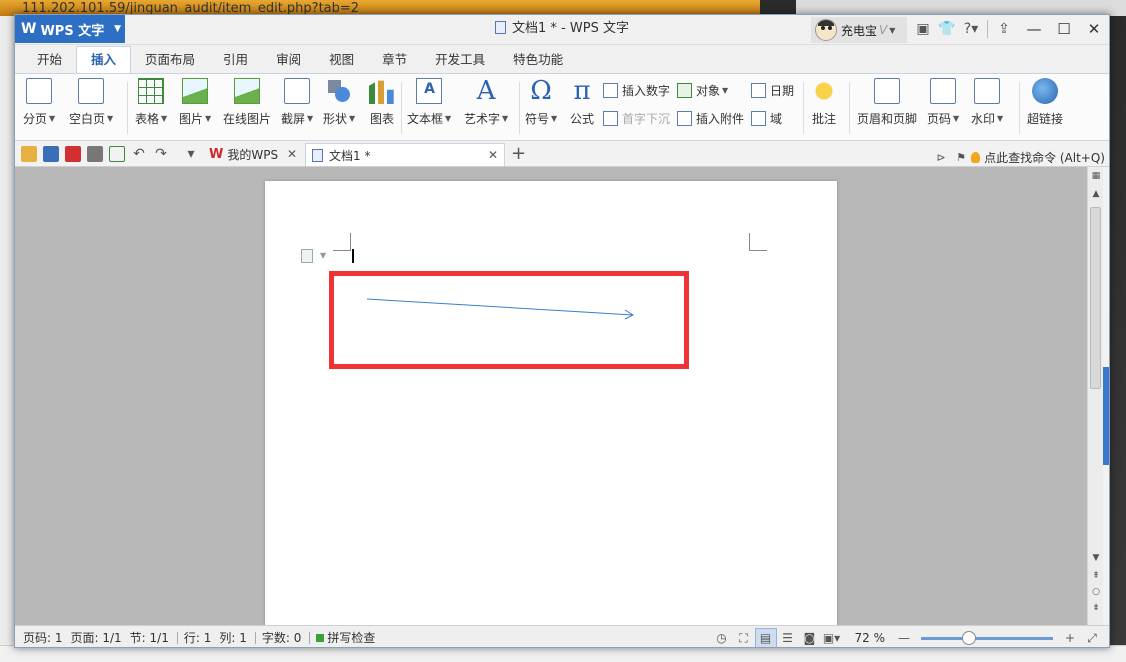  Describe the element at coordinates (282, 637) in the screenshot. I see `status-word-count: 字数: 0` at that location.